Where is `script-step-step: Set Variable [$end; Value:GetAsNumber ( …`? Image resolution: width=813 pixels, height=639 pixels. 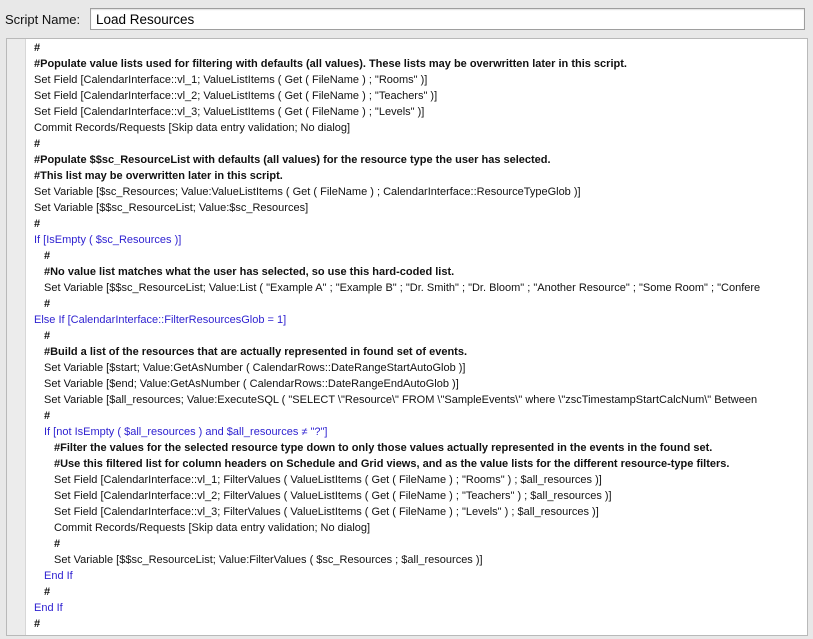 script-step-step: Set Variable [$end; Value:GetAsNumber ( … is located at coordinates (416, 384).